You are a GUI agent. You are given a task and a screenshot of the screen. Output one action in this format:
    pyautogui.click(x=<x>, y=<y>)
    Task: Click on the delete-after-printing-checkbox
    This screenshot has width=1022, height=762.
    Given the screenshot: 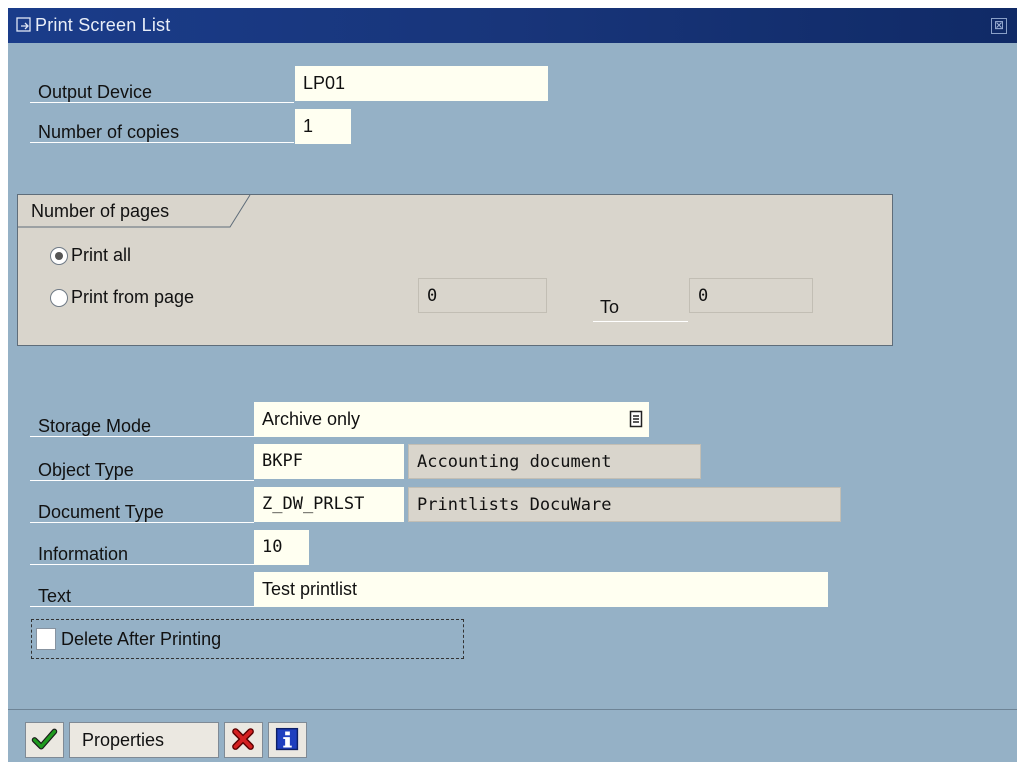 What is the action you would take?
    pyautogui.click(x=46, y=639)
    